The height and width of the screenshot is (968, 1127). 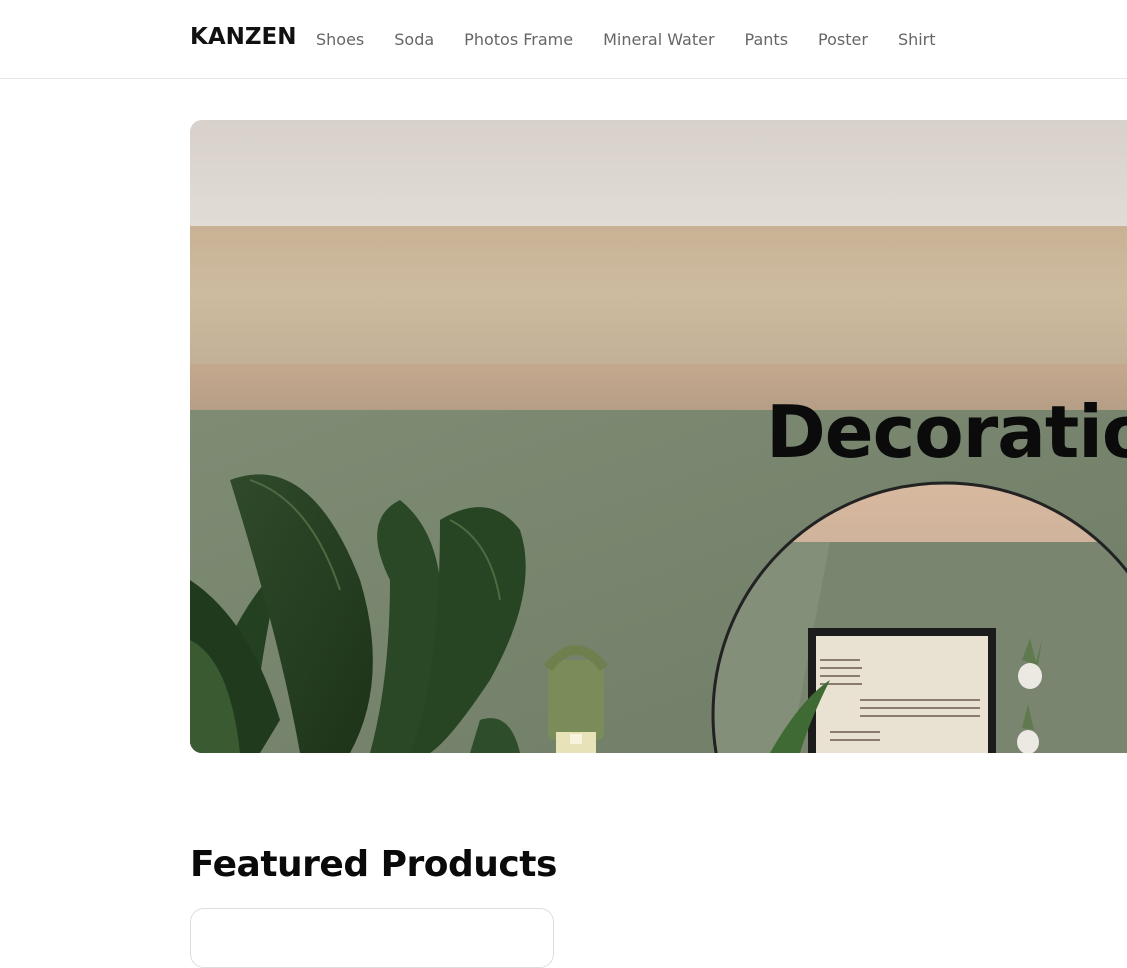 What do you see at coordinates (843, 39) in the screenshot?
I see `nav-link-poster: Poster` at bounding box center [843, 39].